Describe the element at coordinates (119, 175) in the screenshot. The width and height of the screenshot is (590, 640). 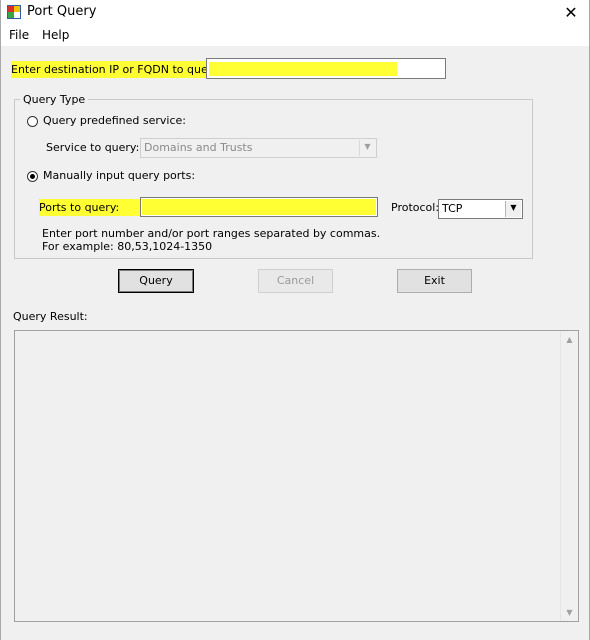
I see `manual-label: Manually input query ports:` at that location.